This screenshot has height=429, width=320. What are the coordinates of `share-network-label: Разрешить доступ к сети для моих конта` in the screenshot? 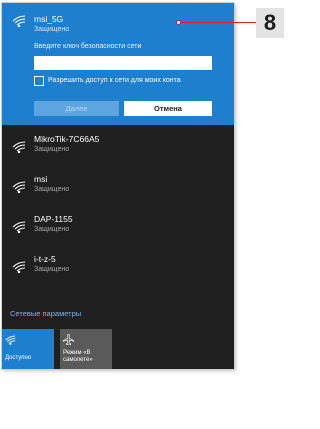 It's located at (114, 80).